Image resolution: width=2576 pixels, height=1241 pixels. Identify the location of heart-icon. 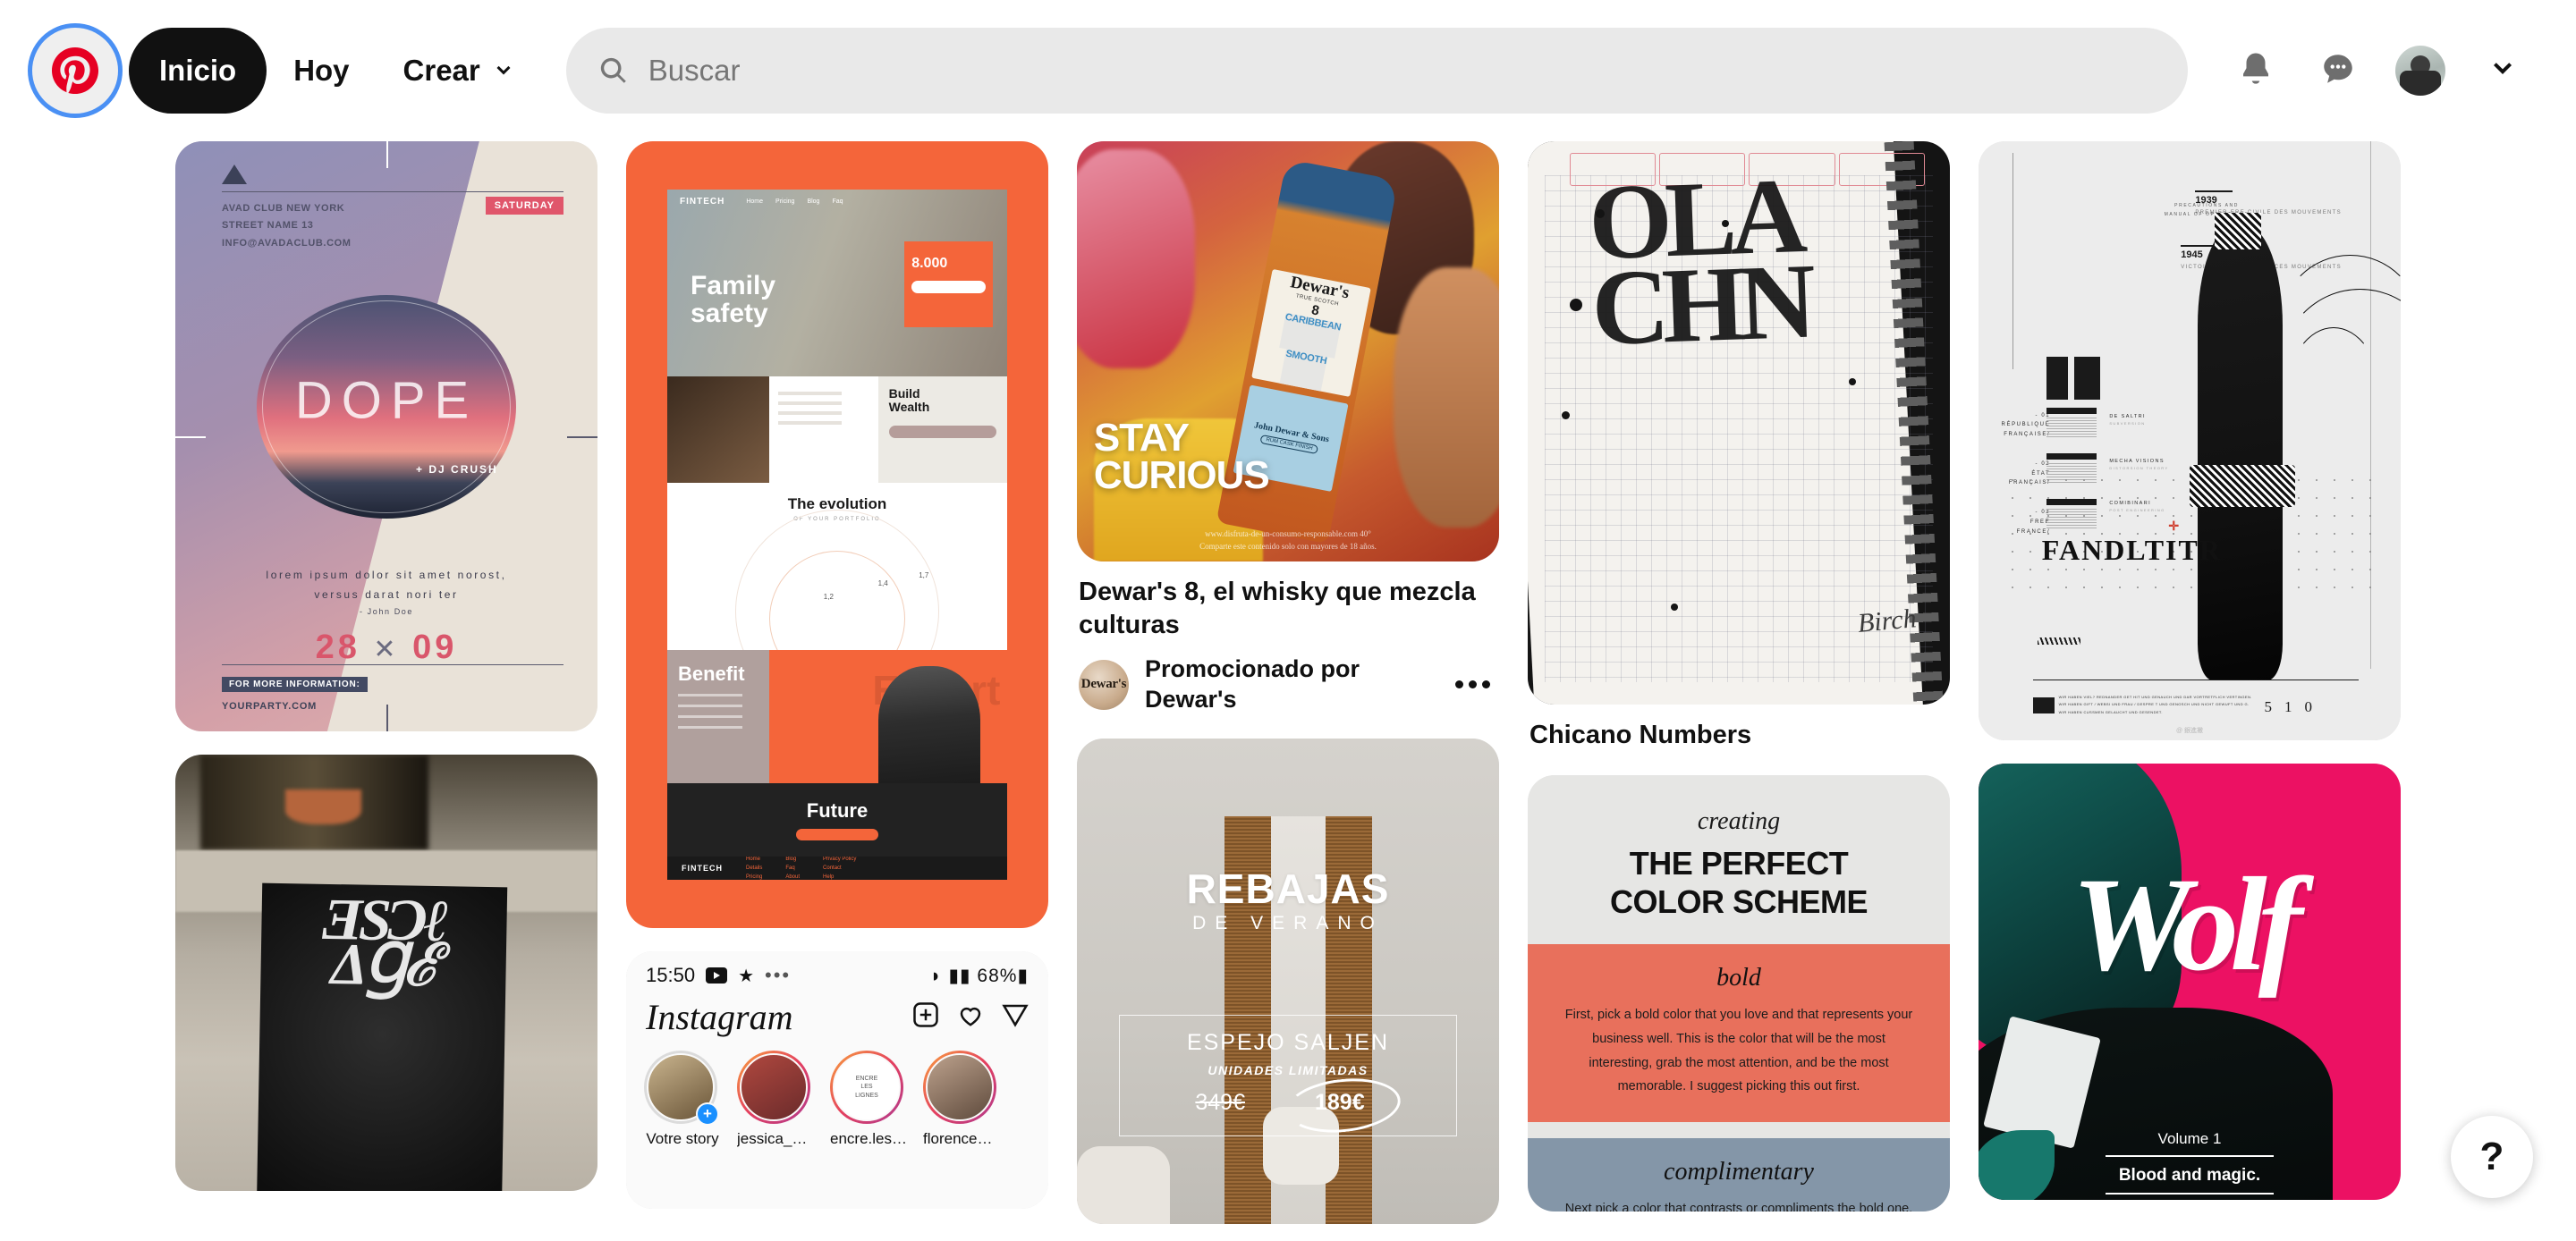
(970, 1017).